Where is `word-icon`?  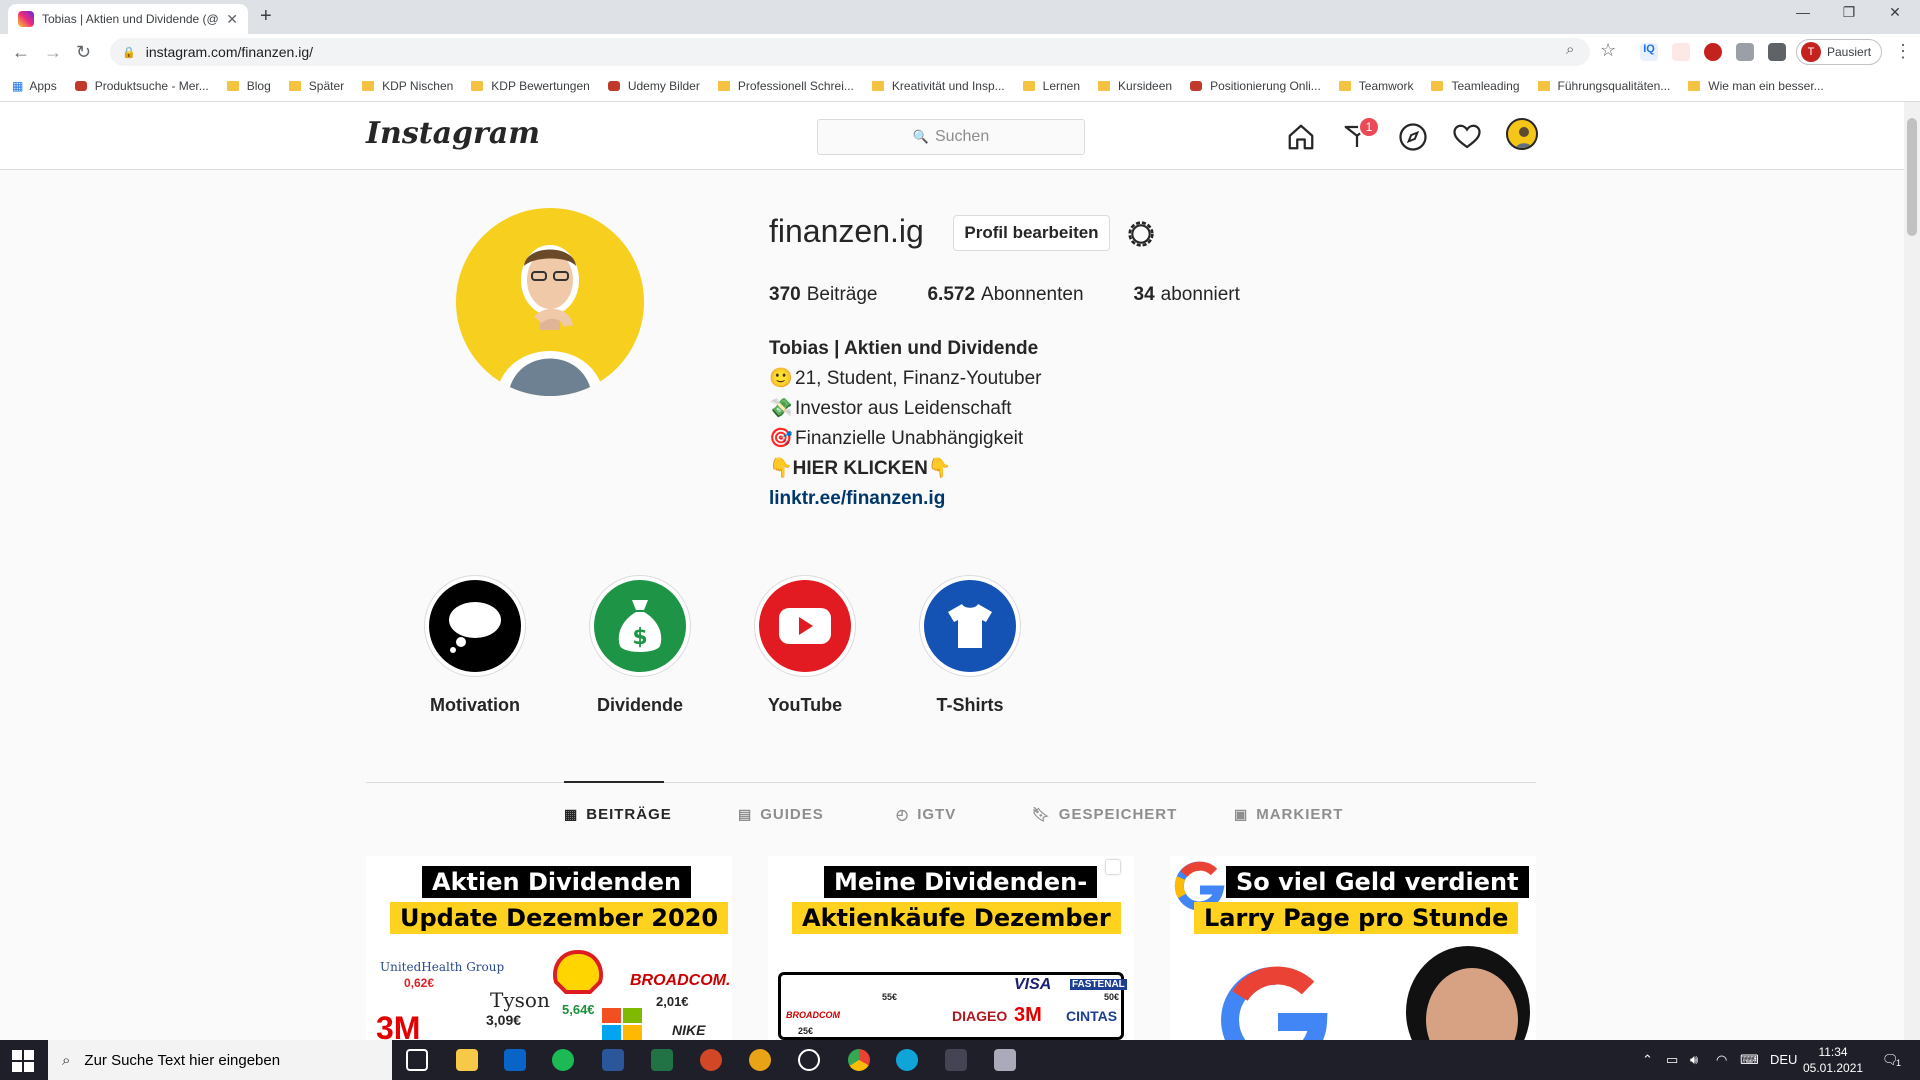
word-icon is located at coordinates (613, 1060).